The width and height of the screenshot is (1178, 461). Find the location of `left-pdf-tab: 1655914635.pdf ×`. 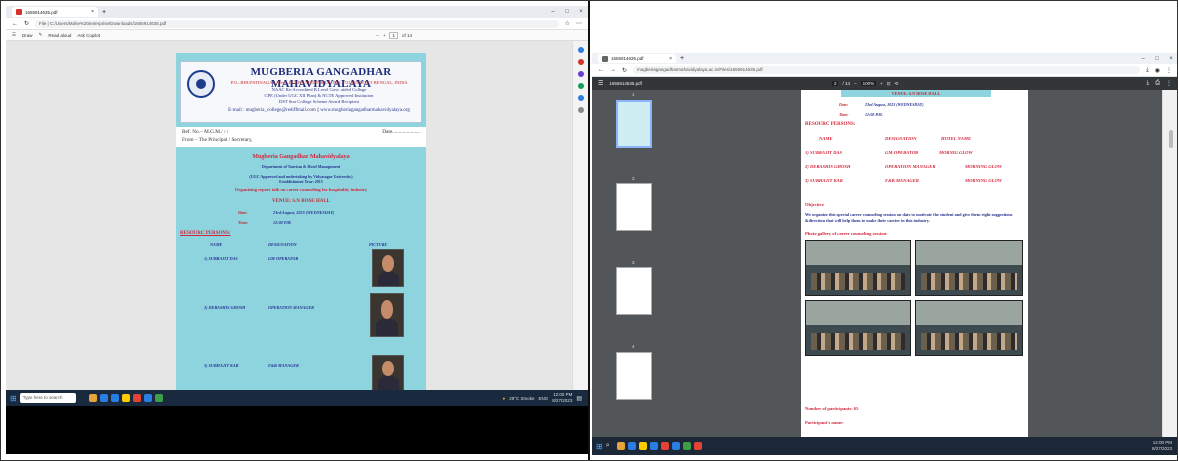

left-pdf-tab: 1655914635.pdf × is located at coordinates (55, 12).